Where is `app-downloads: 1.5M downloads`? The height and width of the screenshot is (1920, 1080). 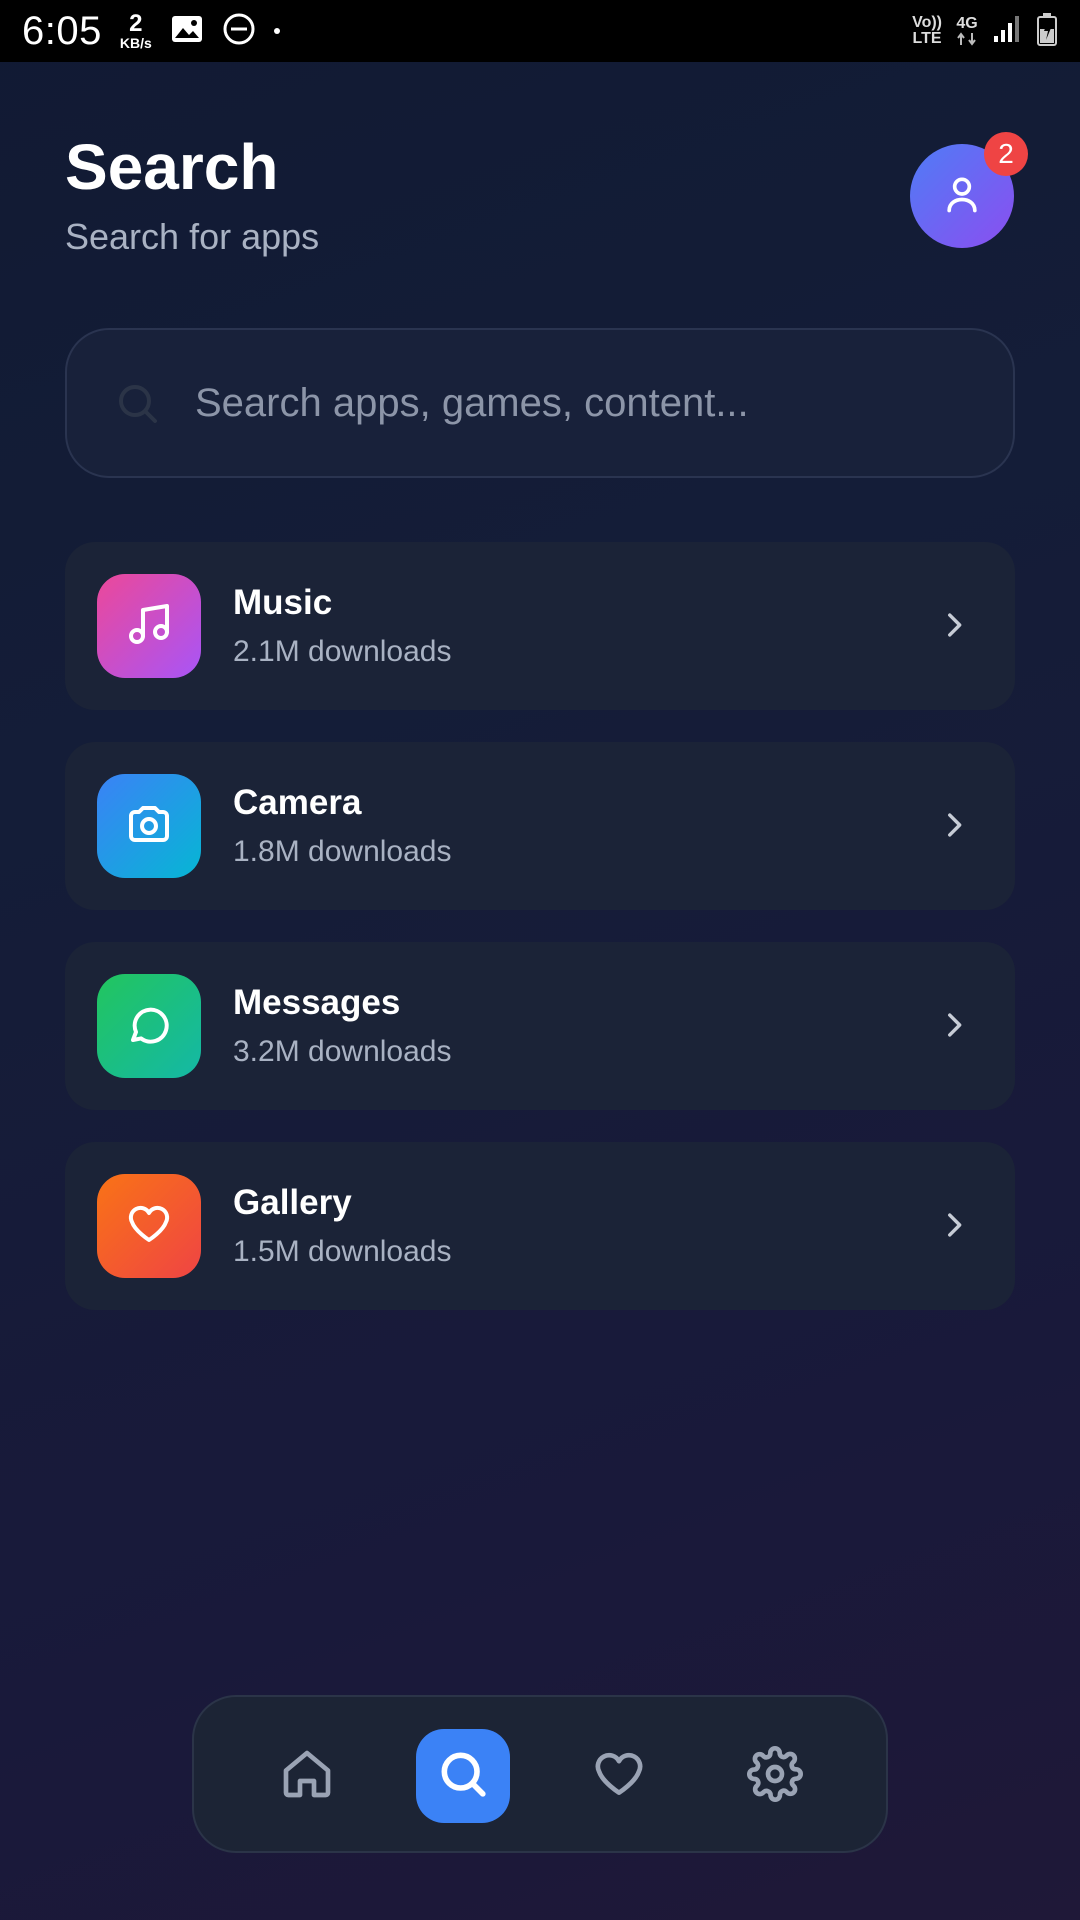 app-downloads: 1.5M downloads is located at coordinates (342, 1251).